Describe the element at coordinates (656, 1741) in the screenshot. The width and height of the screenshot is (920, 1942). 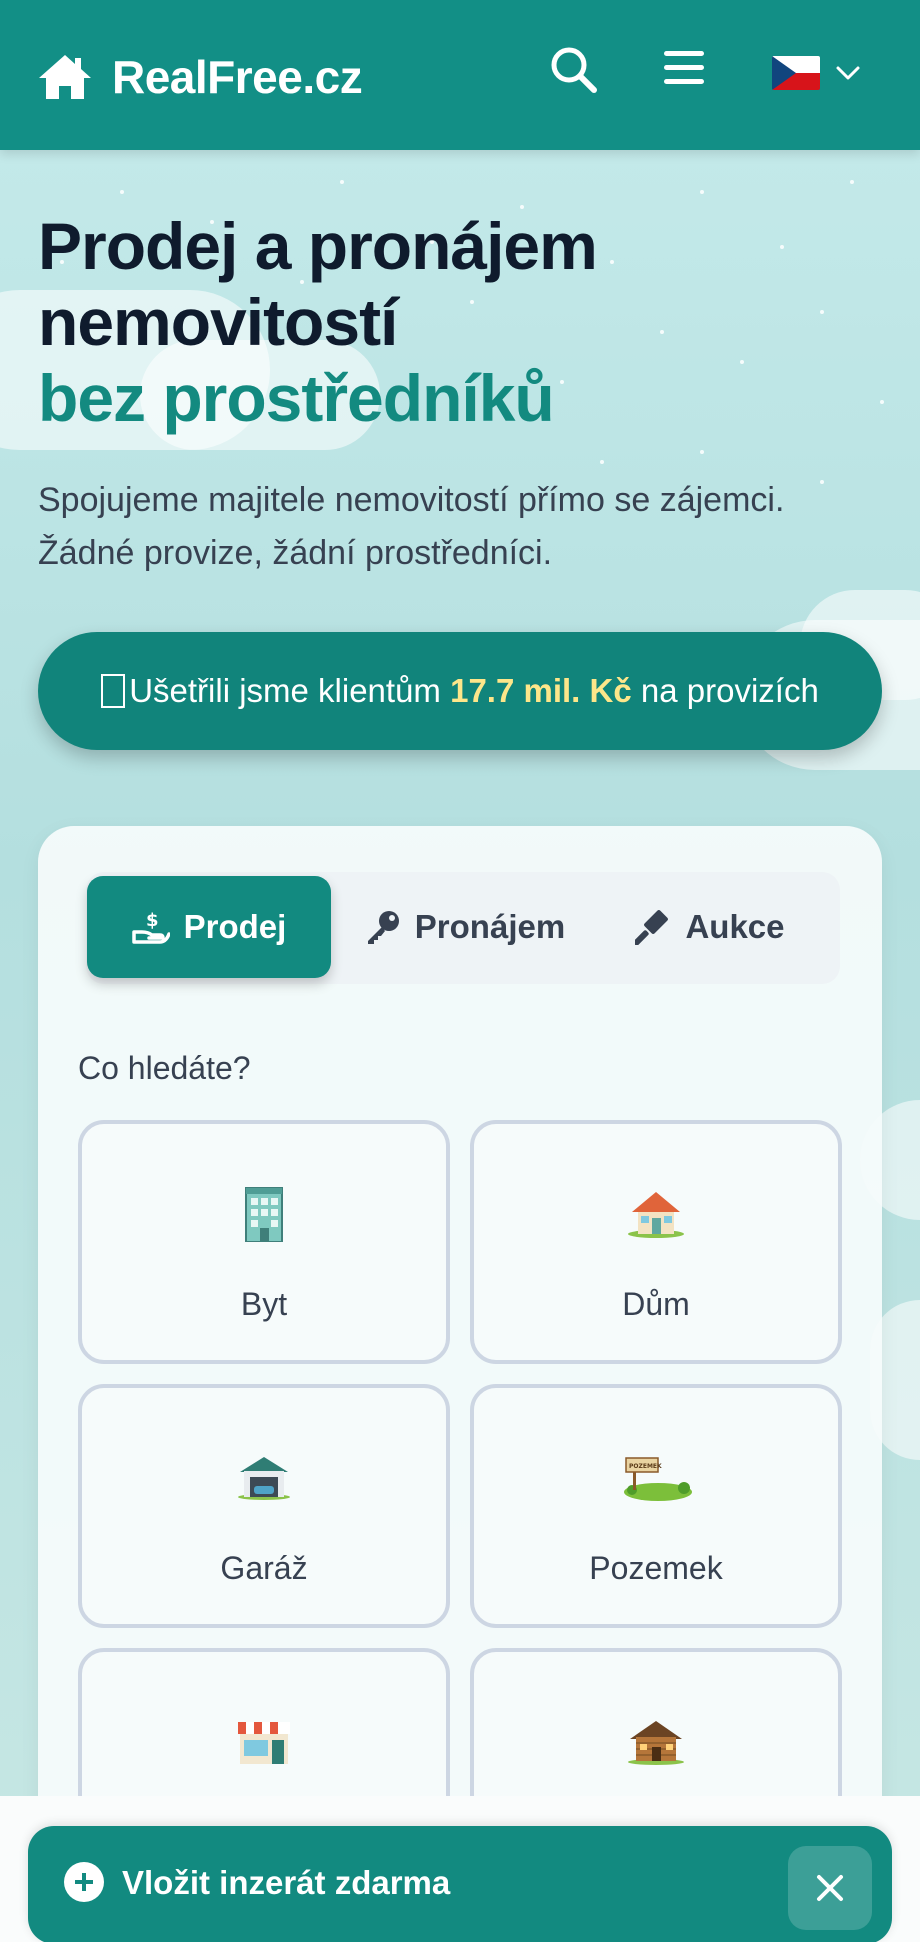
I see `cabin-icon` at that location.